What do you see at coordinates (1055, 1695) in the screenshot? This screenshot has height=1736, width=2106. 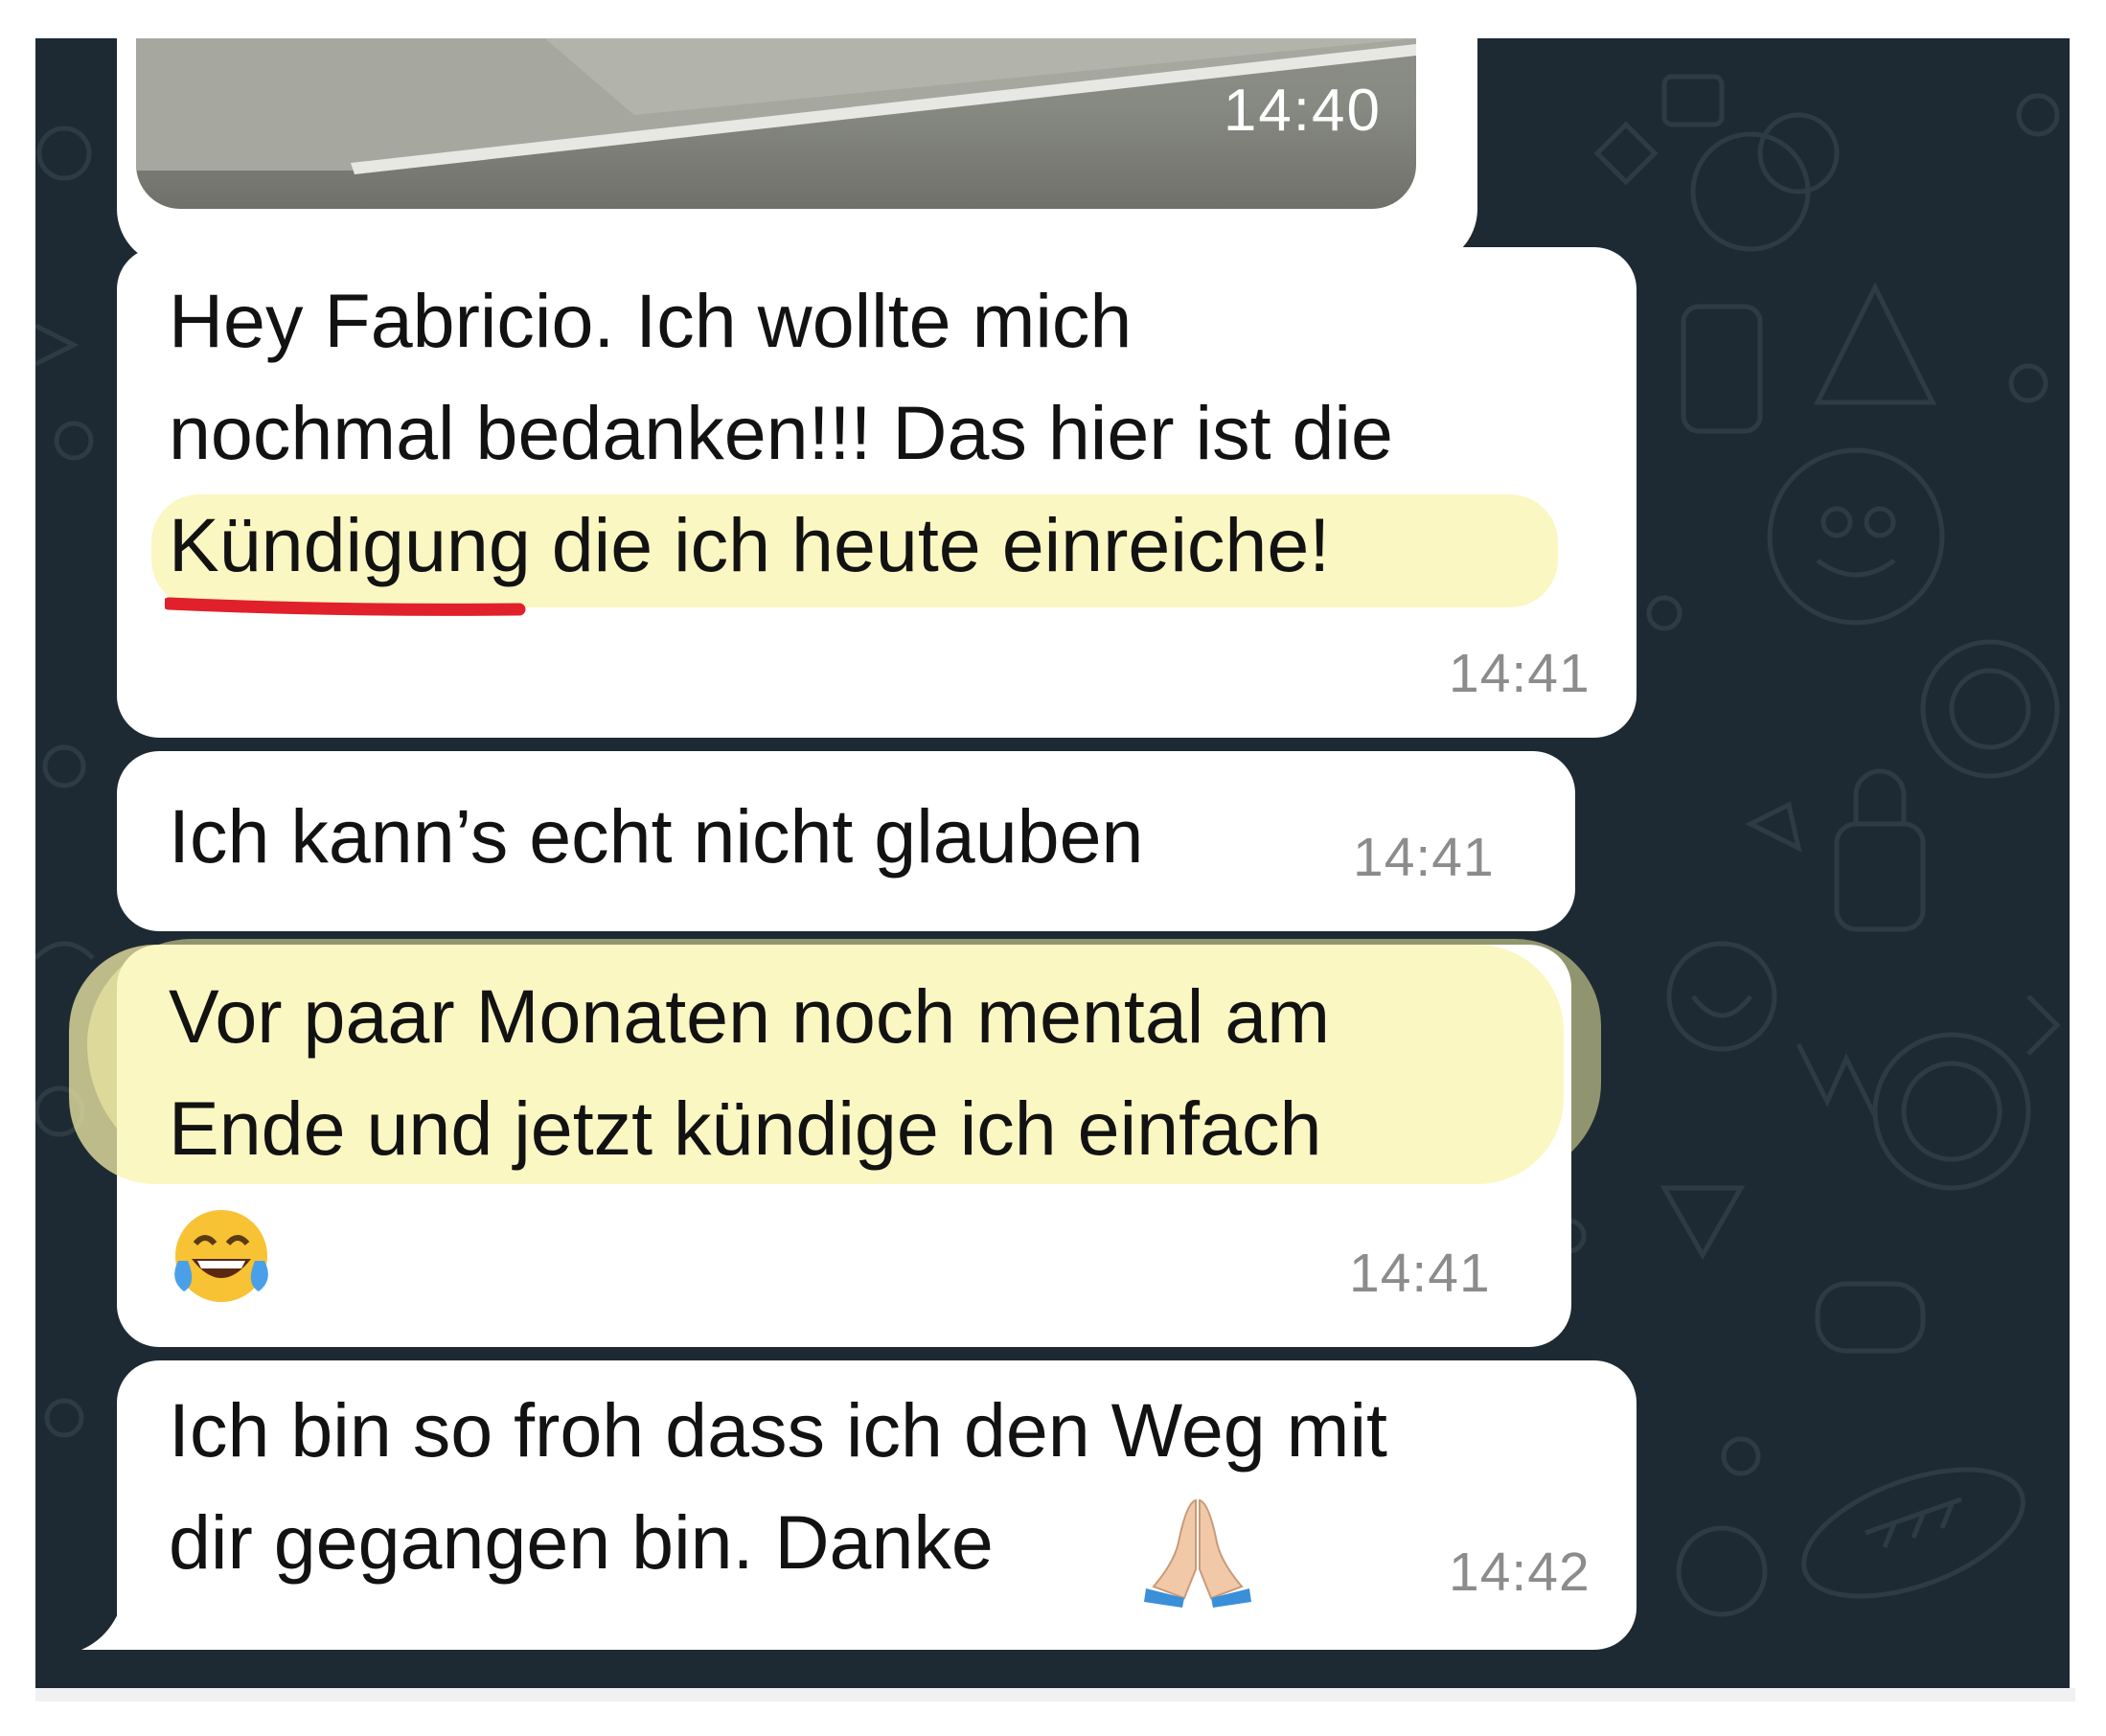 I see `bottom-edge-strip` at bounding box center [1055, 1695].